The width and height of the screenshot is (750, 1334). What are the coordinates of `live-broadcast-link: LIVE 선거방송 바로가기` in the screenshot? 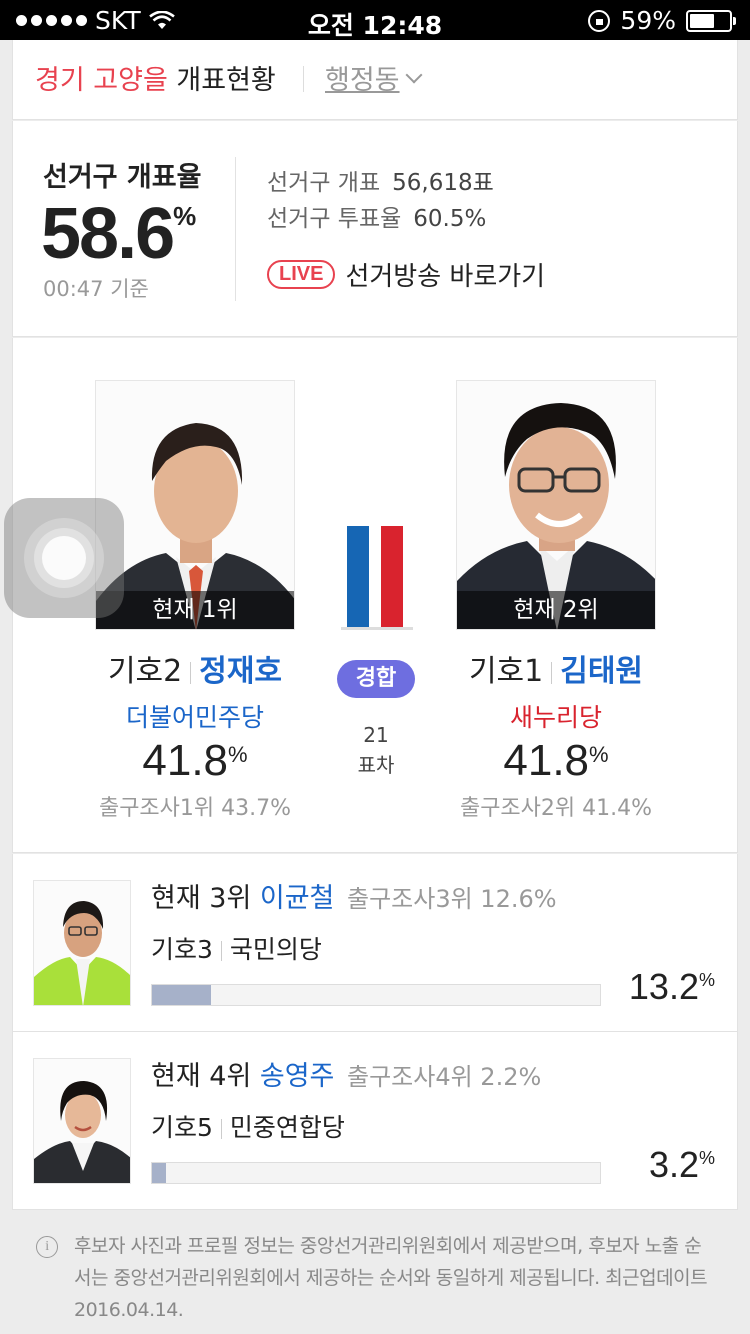 It's located at (406, 274).